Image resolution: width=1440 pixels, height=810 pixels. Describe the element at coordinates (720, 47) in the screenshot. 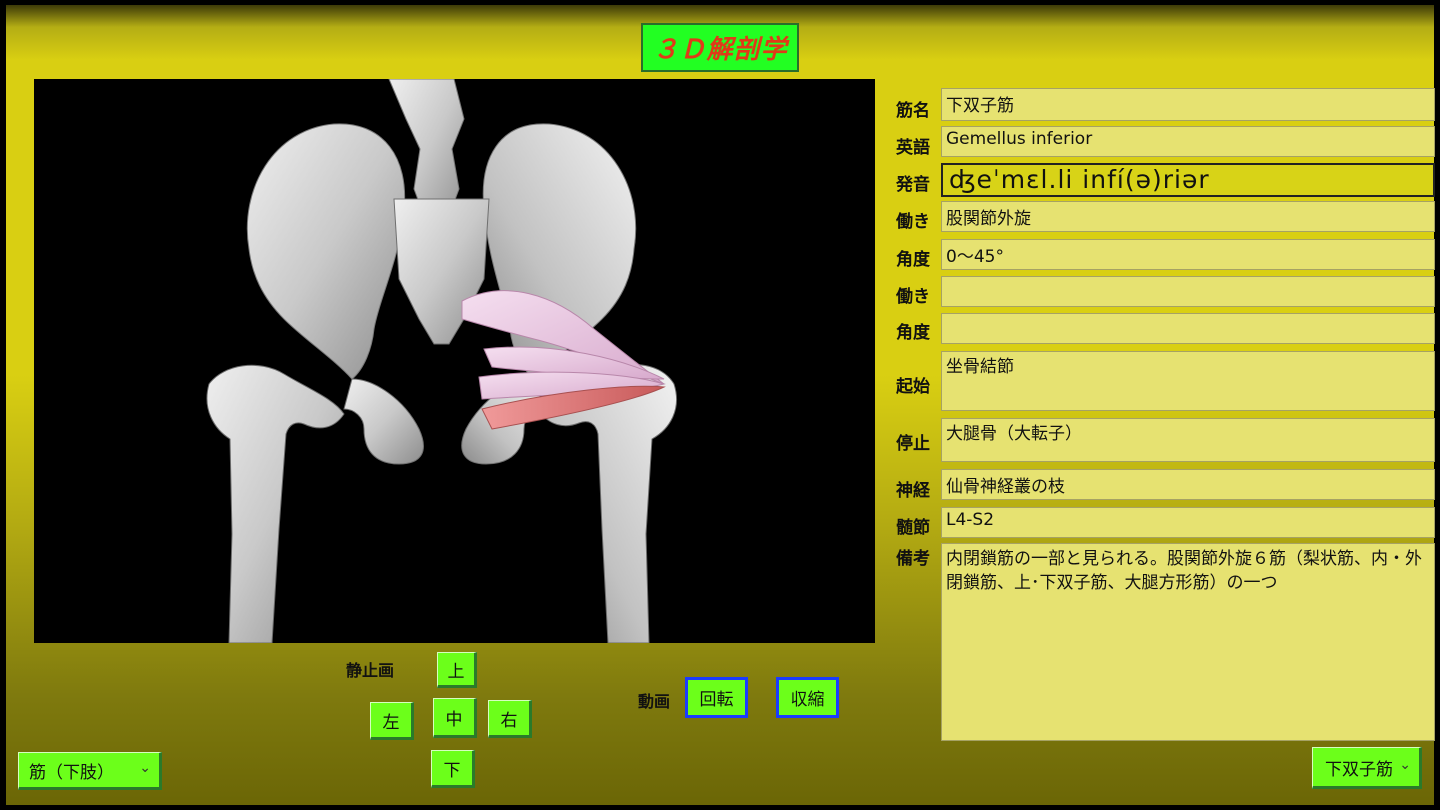

I see `app-title: ３Ｄ解剖学` at that location.